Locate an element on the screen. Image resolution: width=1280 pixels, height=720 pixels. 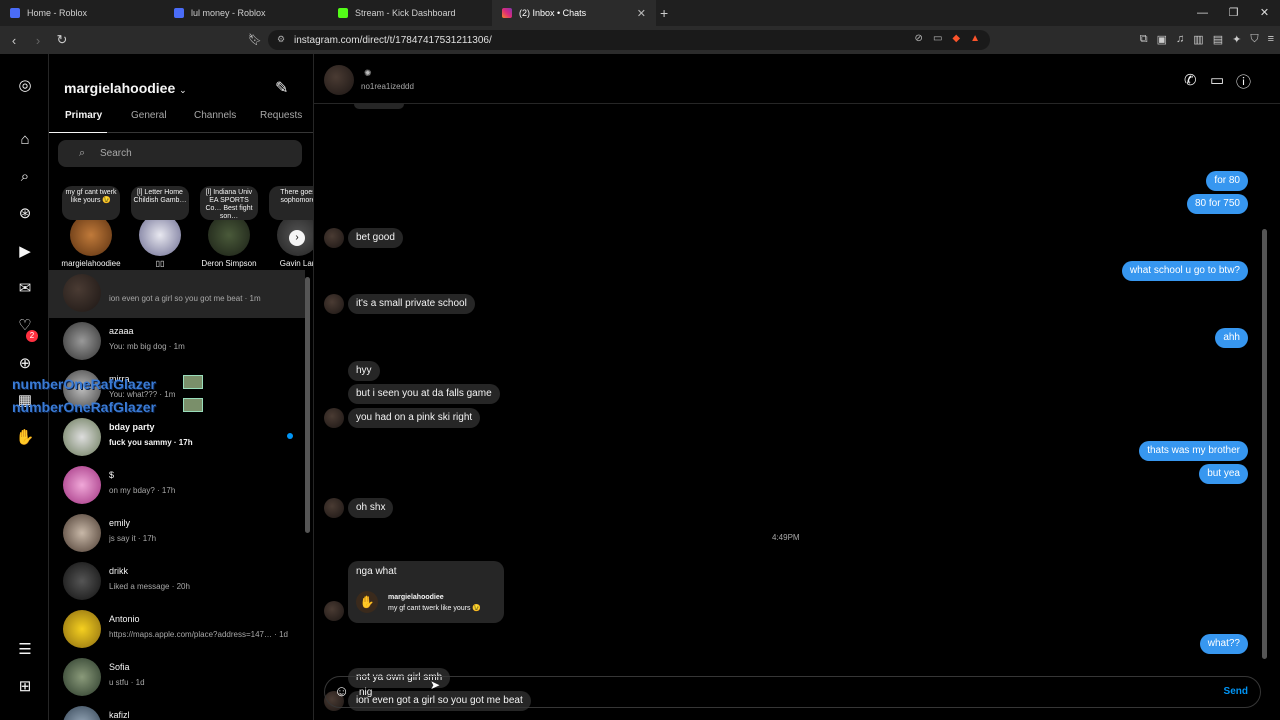
tab-roblox-home: Home - Roblox is located at coordinates (82, 13).